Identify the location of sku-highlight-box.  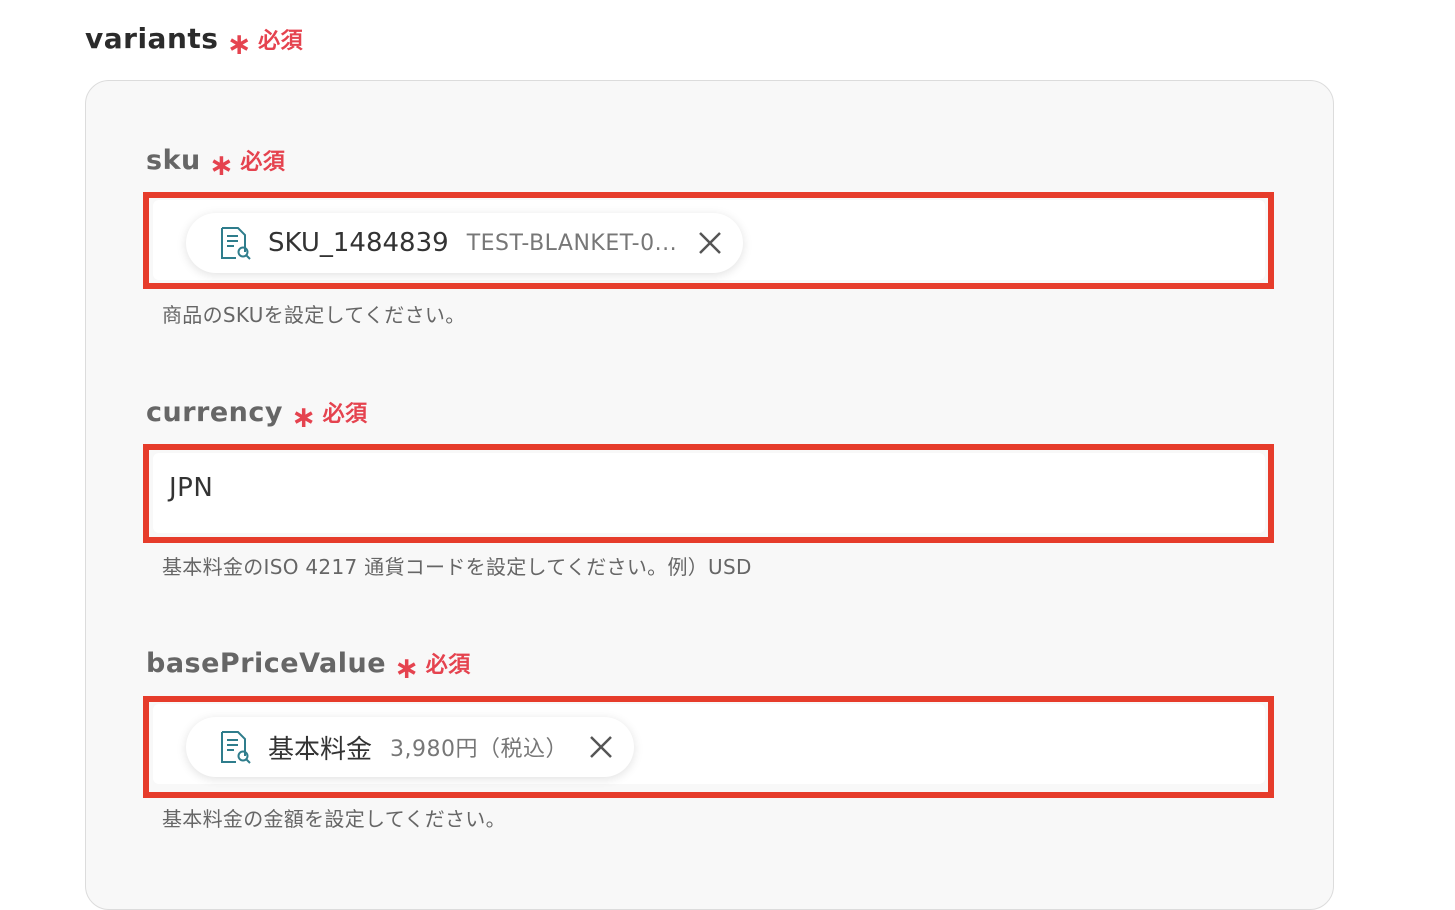
(708, 240).